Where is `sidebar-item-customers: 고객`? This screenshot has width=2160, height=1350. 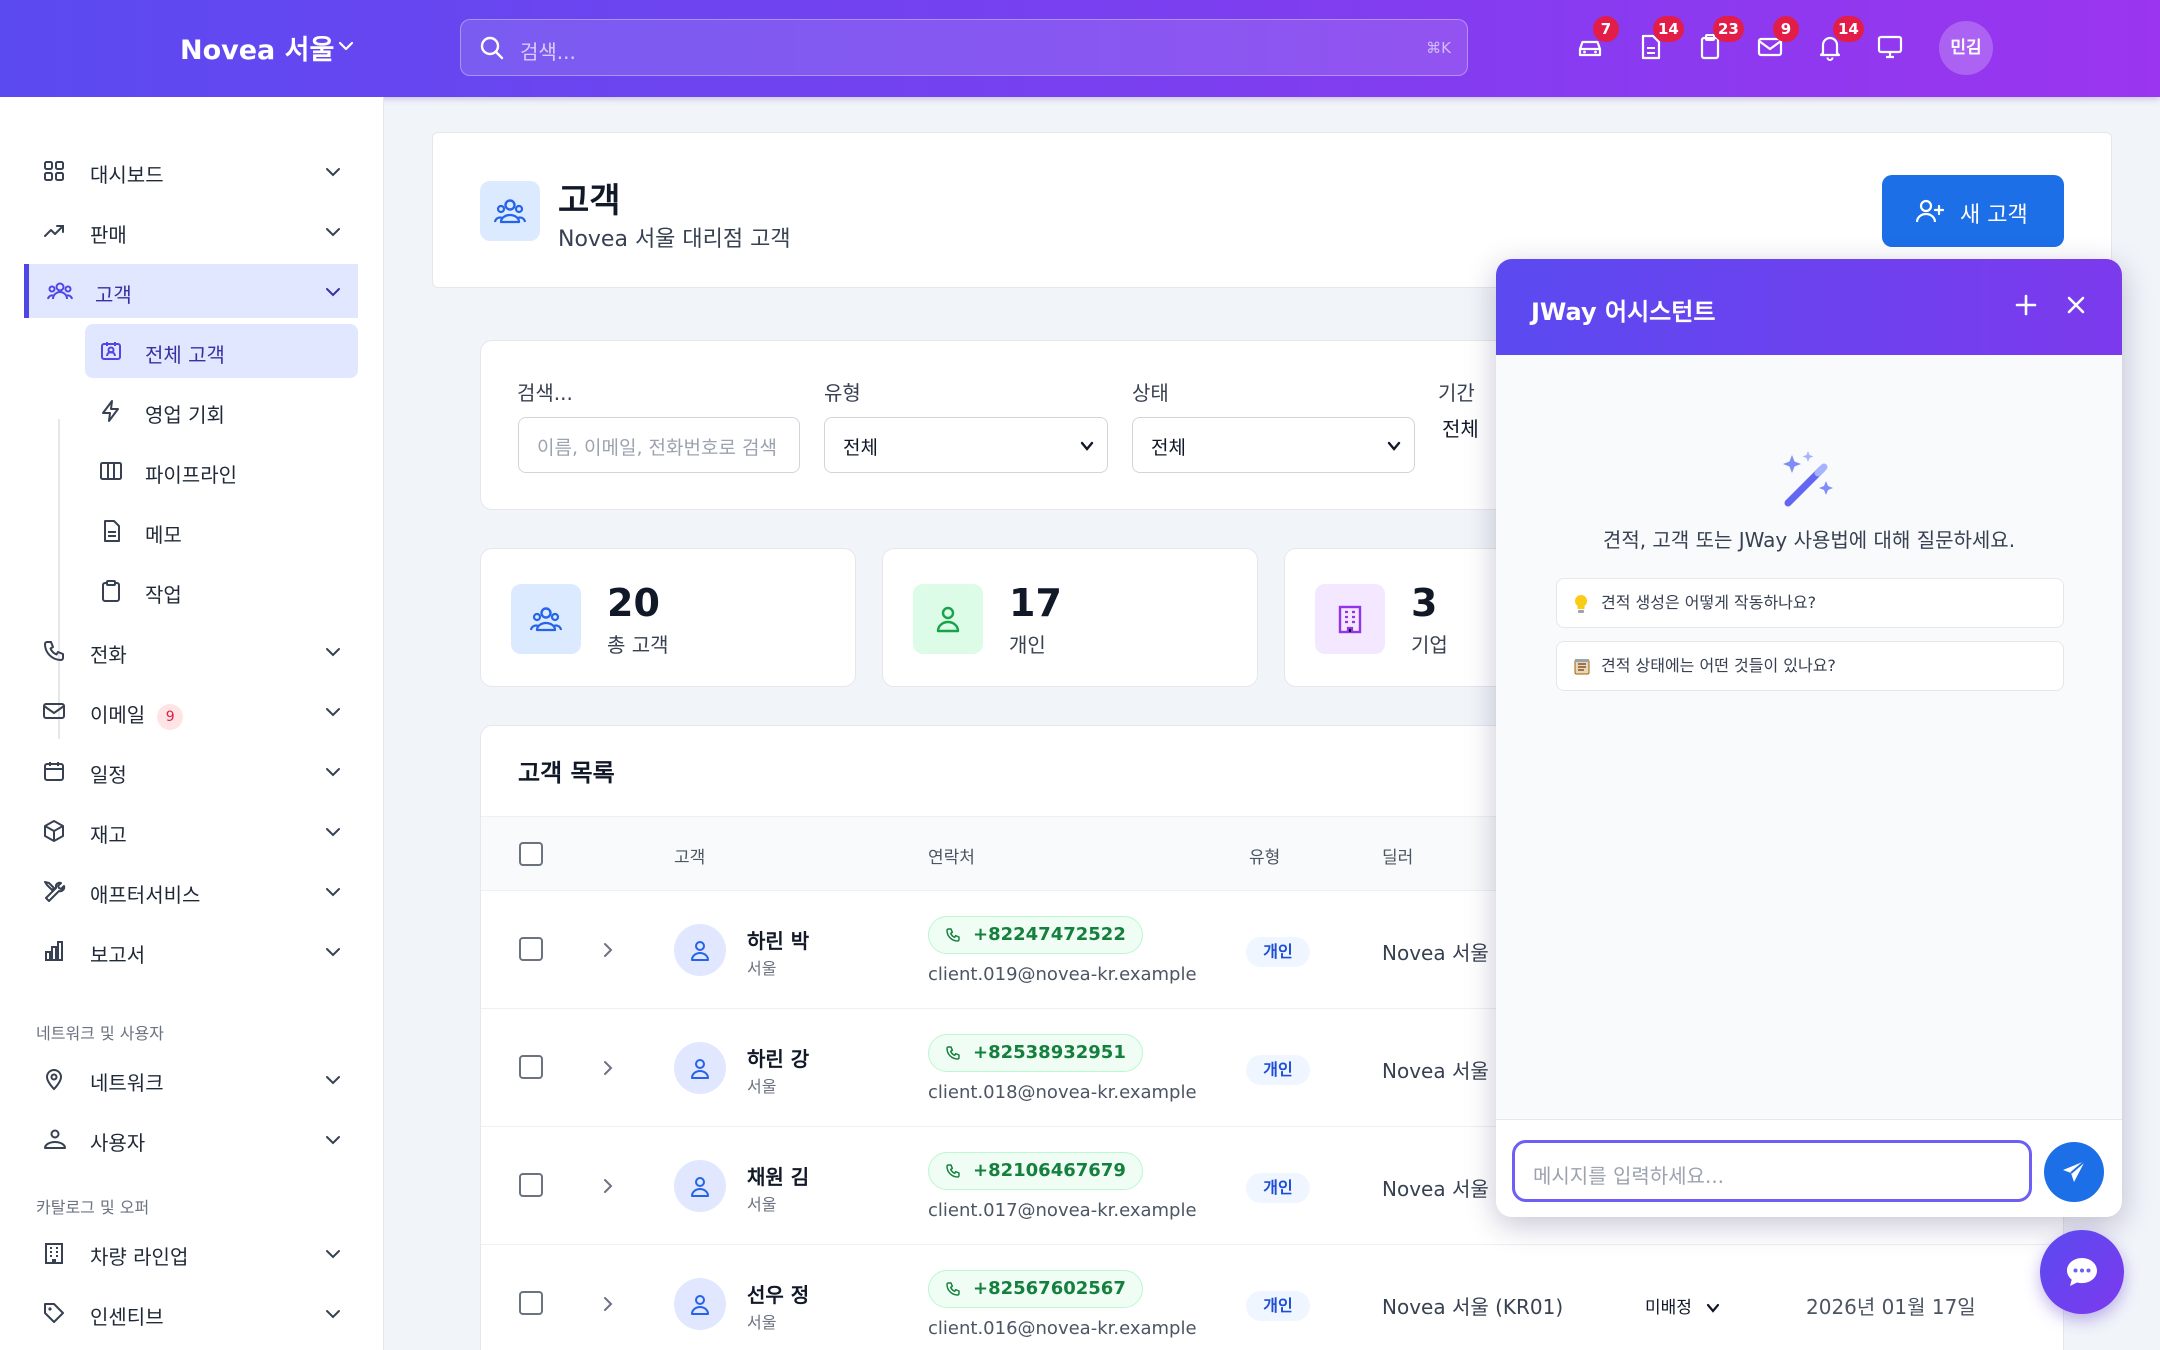
sidebar-item-customers: 고객 is located at coordinates (191, 291).